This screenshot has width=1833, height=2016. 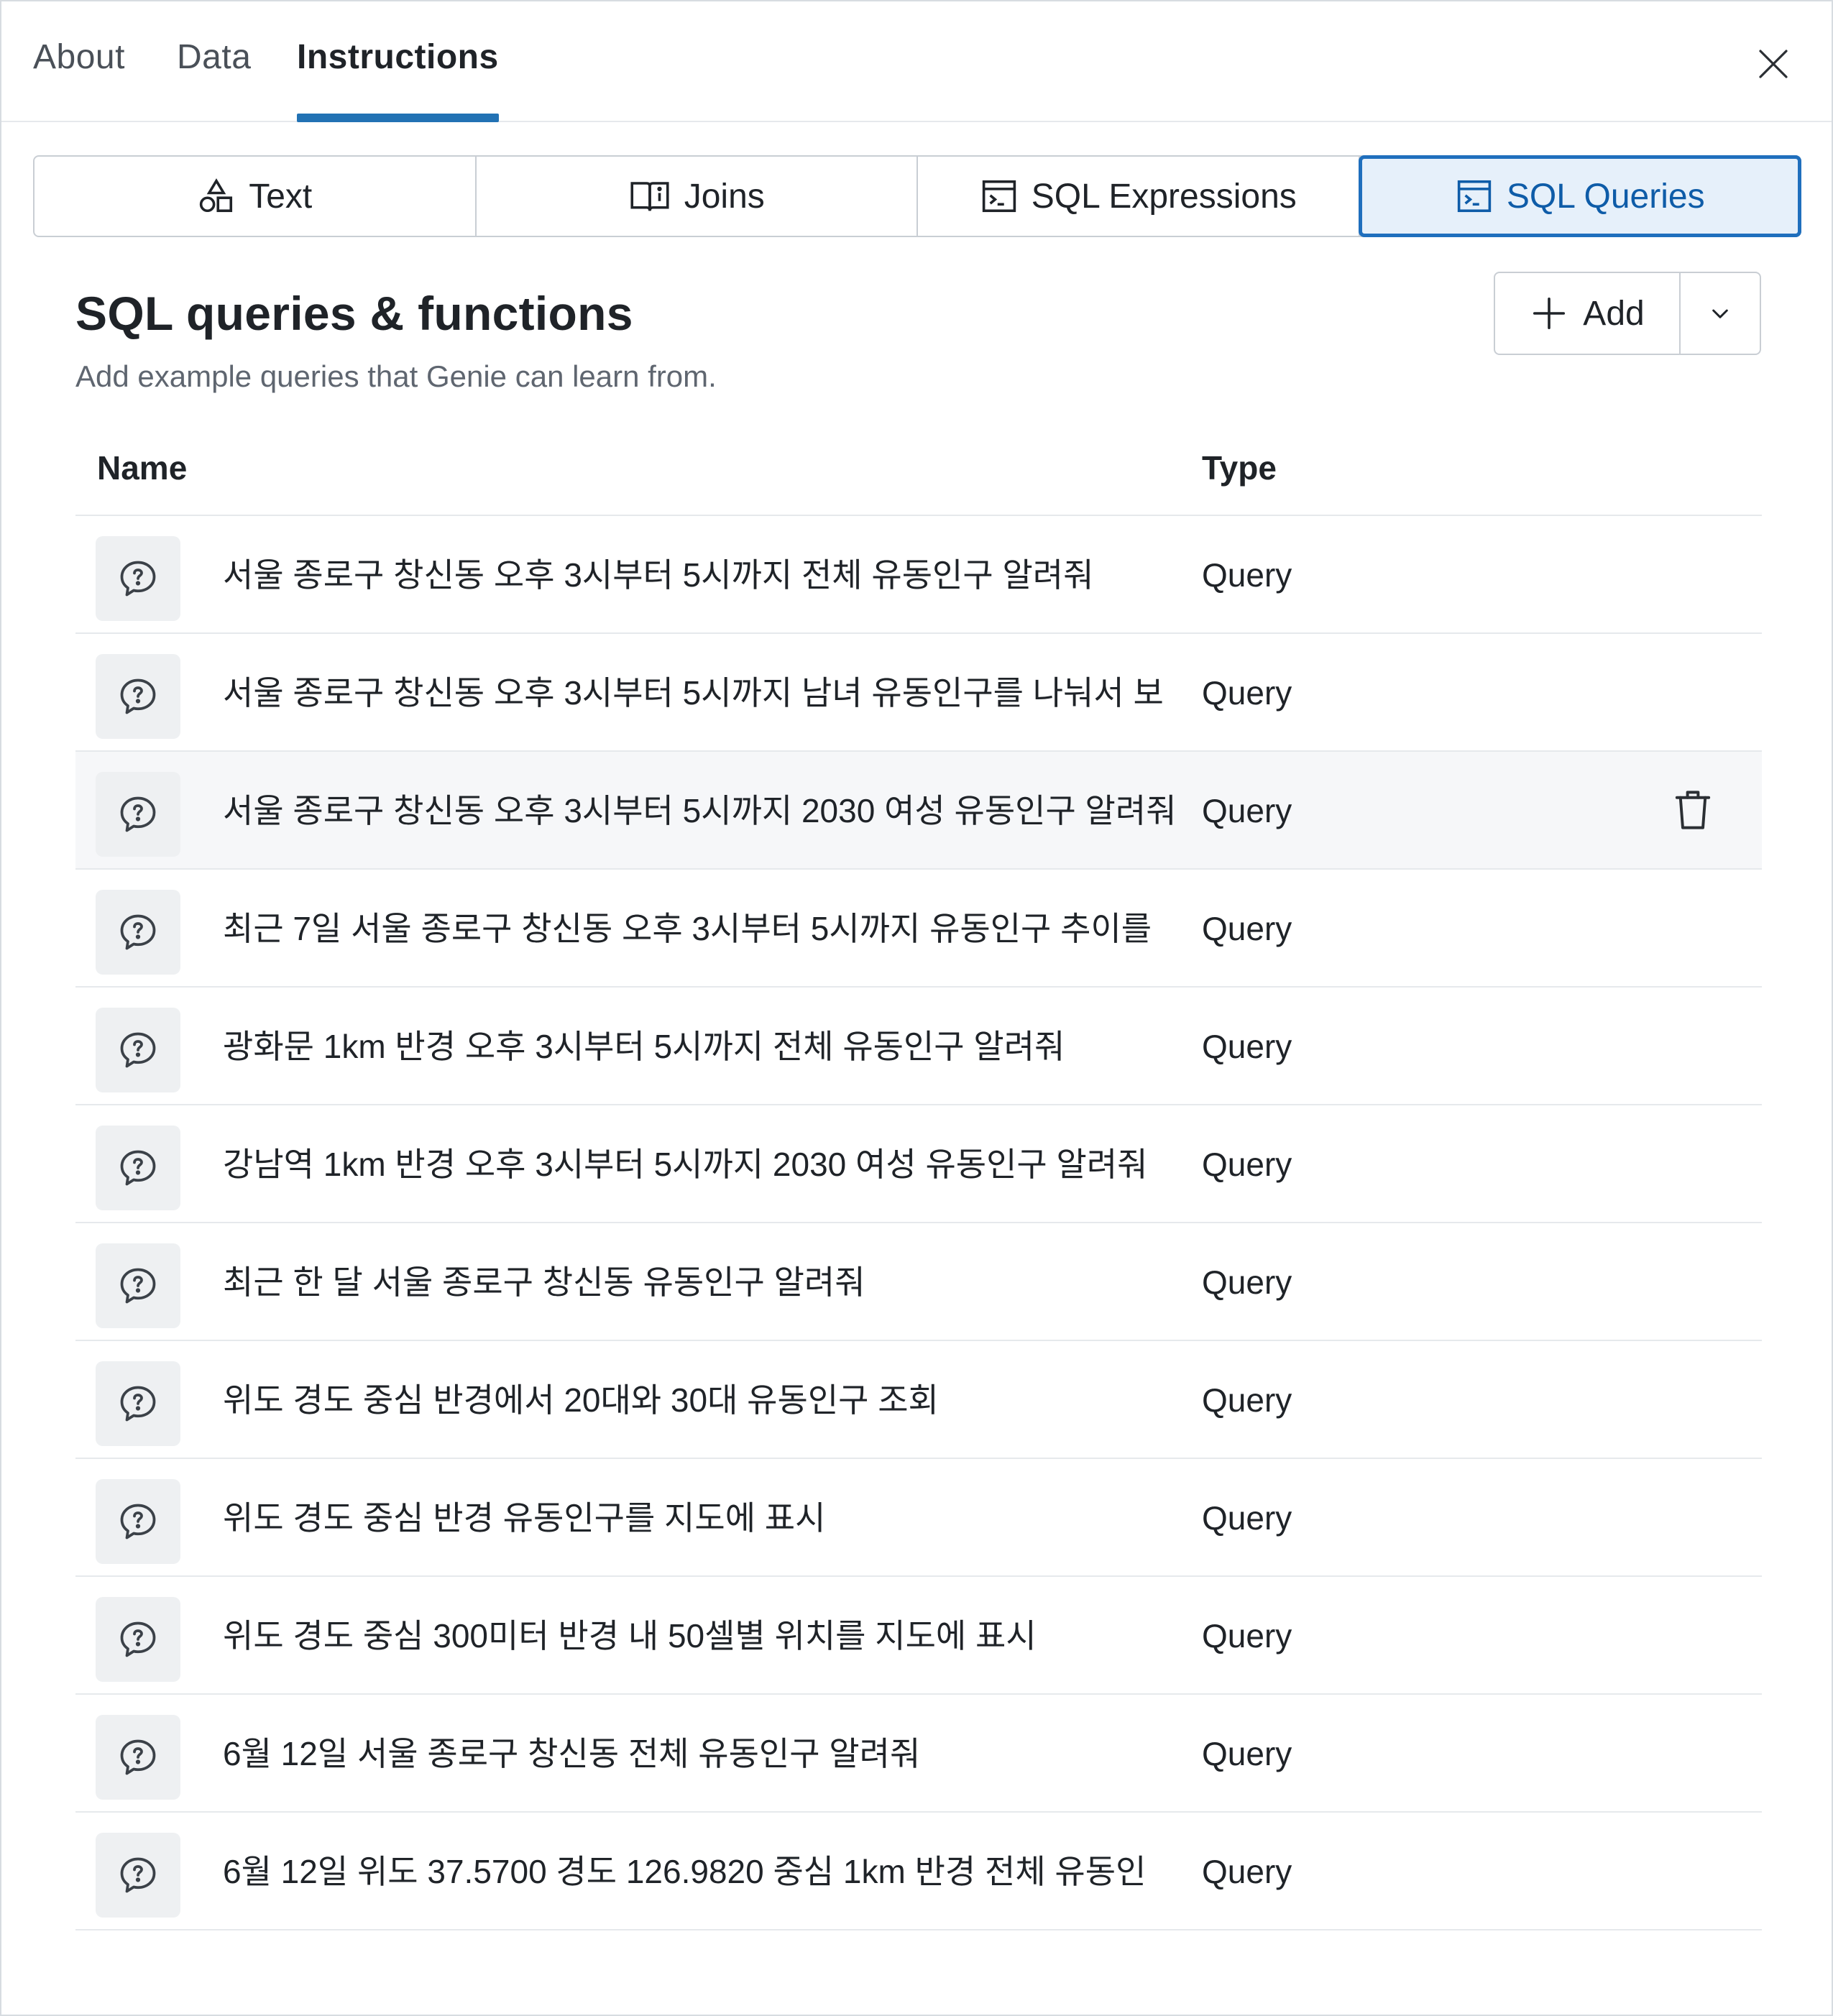 I want to click on table-row: 서울 종로구 창신동 오후 3시부터 5시까지 전체 유동인구 알려줘 Query, so click(x=919, y=575).